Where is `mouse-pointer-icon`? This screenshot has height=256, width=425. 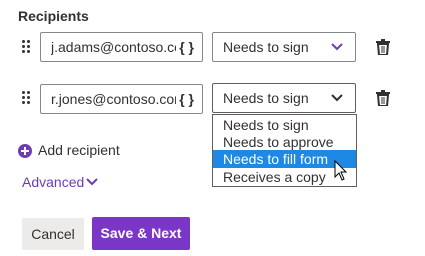
mouse-pointer-icon is located at coordinates (341, 170).